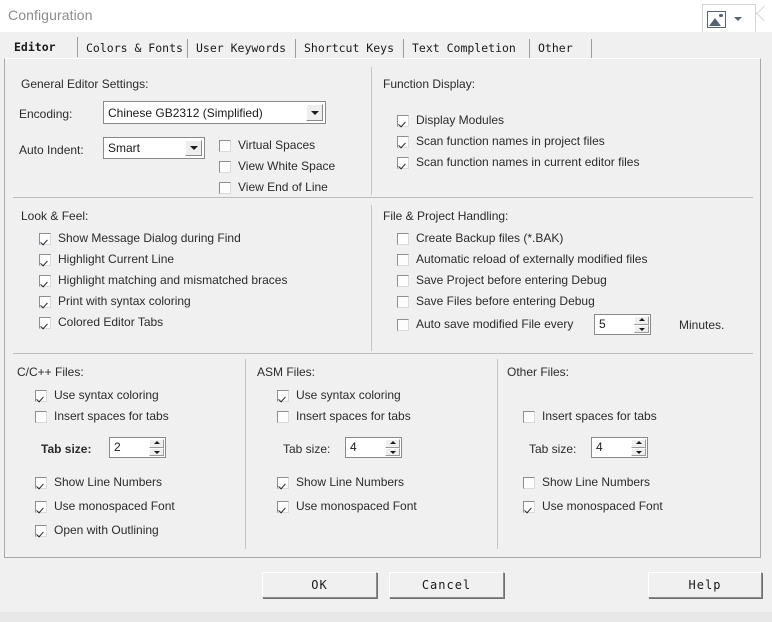  I want to click on auto-indent-dropdown-arrow-icon, so click(193, 148).